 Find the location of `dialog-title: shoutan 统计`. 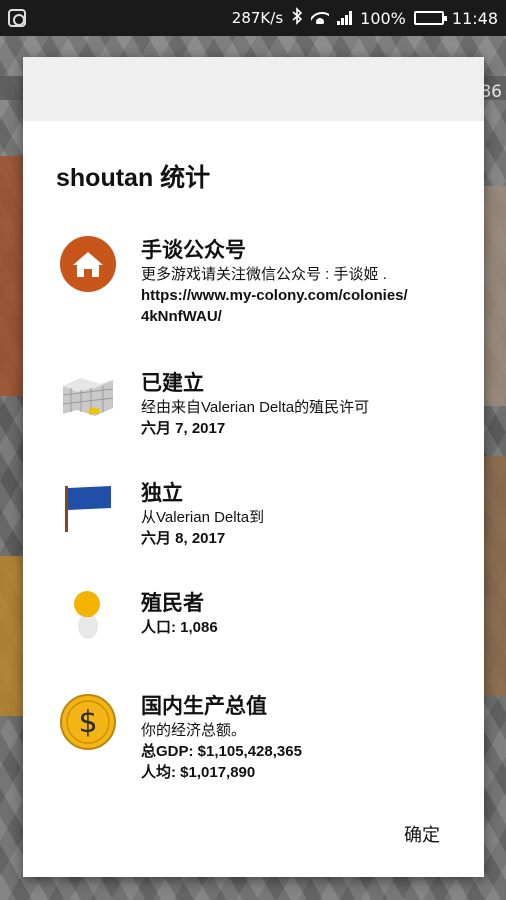

dialog-title: shoutan 统计 is located at coordinates (133, 178).